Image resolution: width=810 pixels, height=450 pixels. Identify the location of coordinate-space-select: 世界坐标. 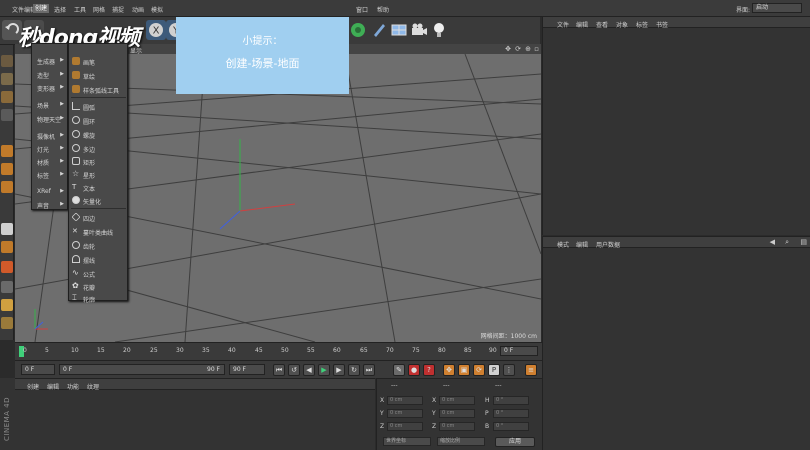
(407, 441).